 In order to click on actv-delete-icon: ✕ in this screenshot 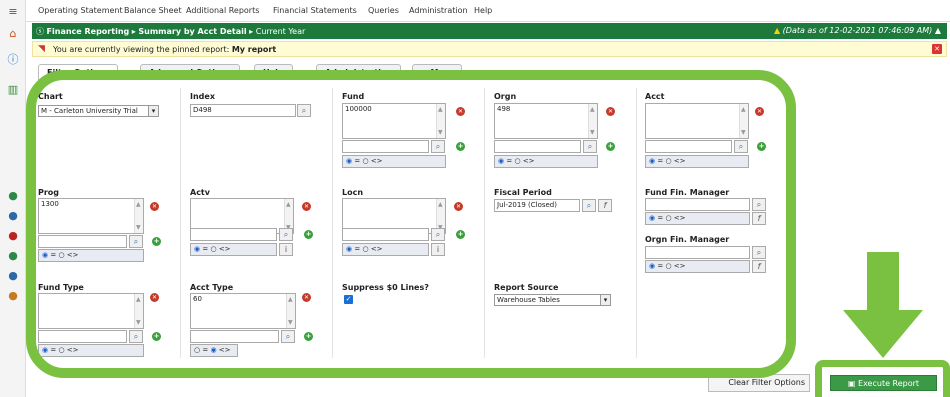, I will do `click(306, 206)`.